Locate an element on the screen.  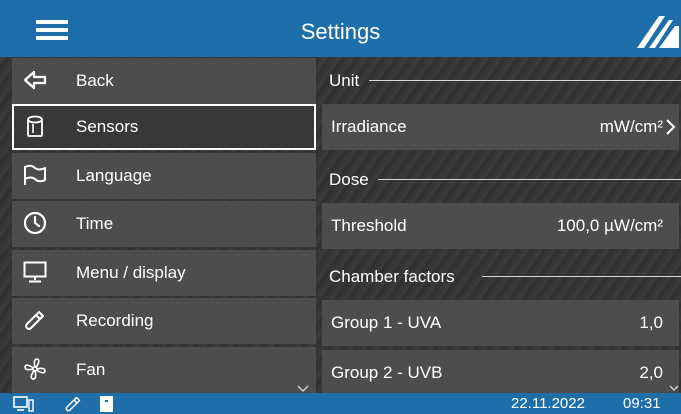
group-2-value: 2,0 is located at coordinates (651, 372).